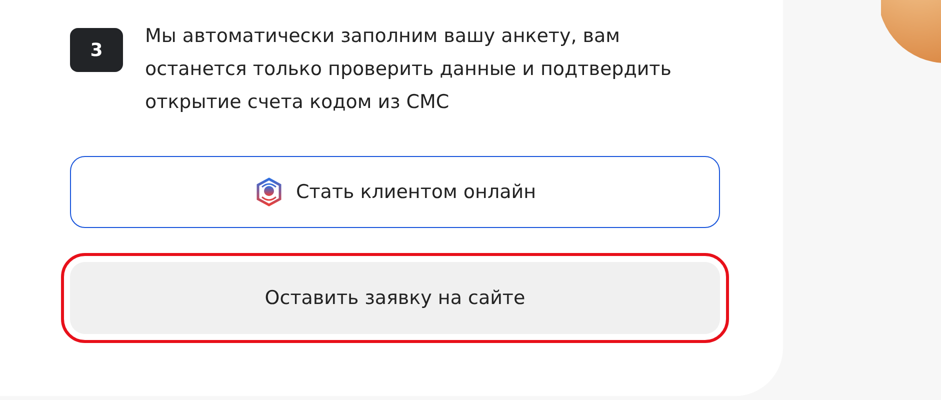 The width and height of the screenshot is (941, 400). What do you see at coordinates (96, 50) in the screenshot?
I see `step-number: 3` at bounding box center [96, 50].